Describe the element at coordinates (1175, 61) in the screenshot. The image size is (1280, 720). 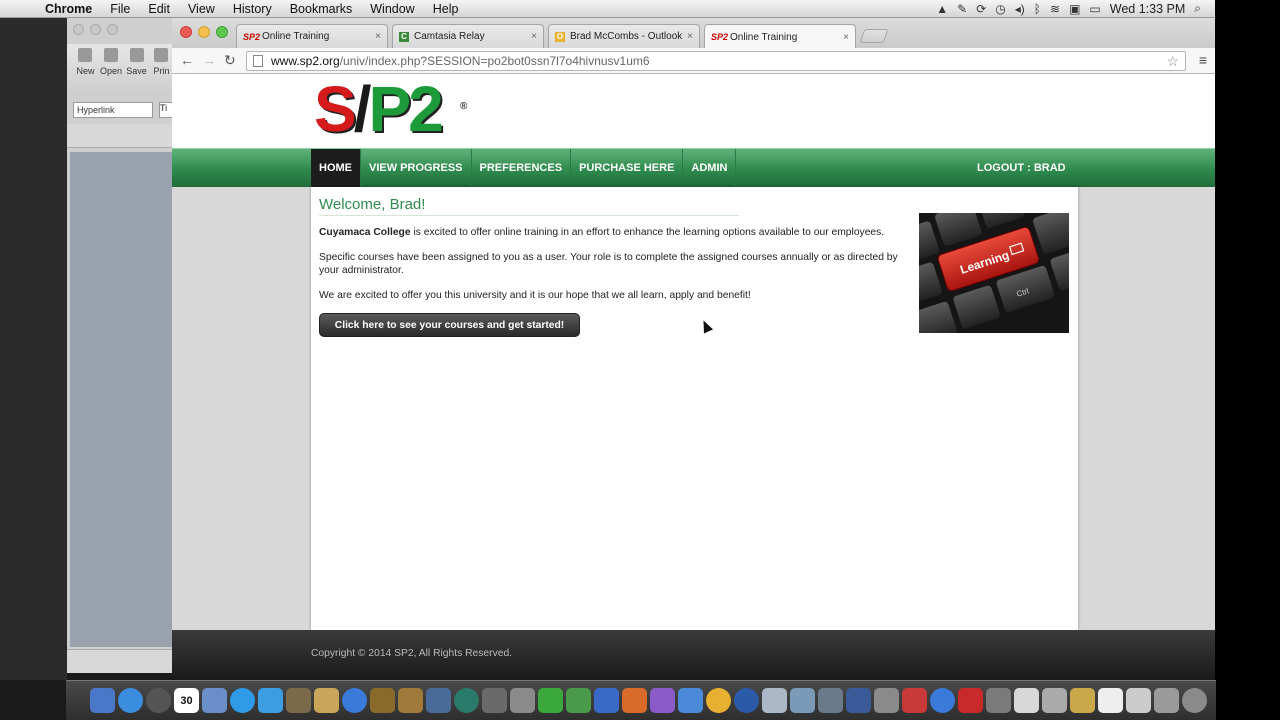
I see `bookmark-star-icon: ☆` at that location.